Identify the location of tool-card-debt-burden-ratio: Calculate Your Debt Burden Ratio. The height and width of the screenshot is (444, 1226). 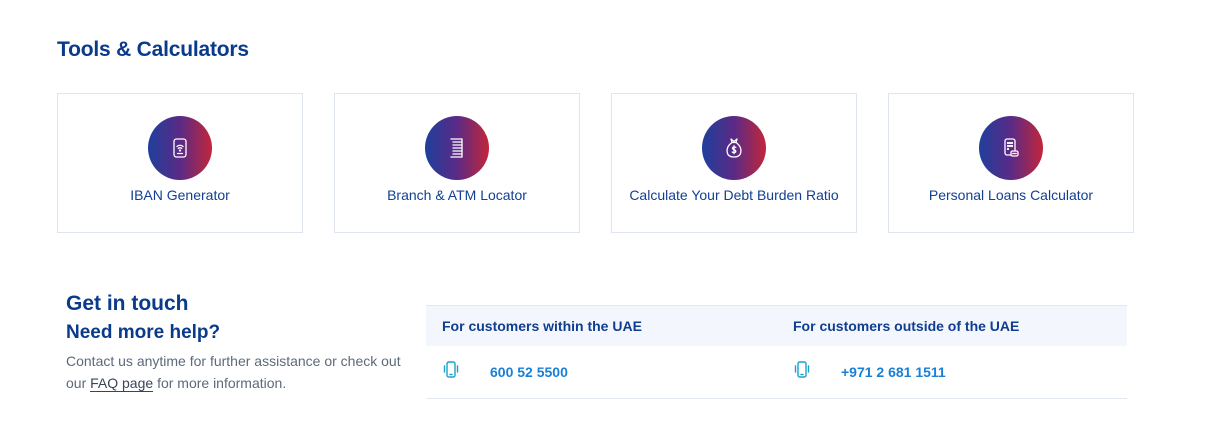
(734, 163).